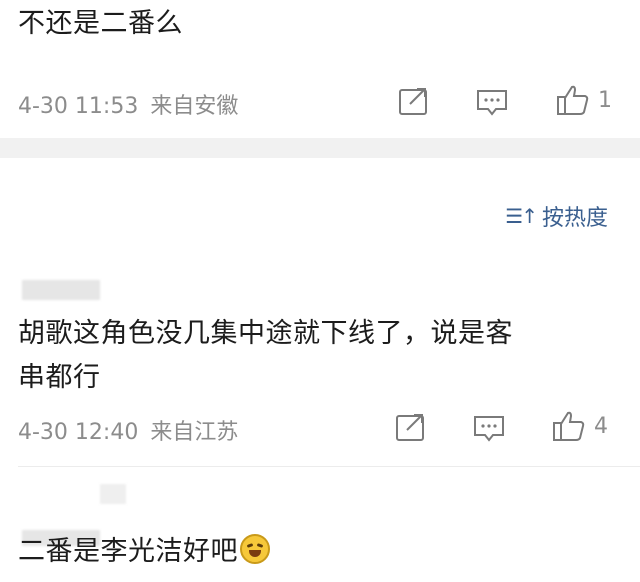 The image size is (640, 582). What do you see at coordinates (265, 333) in the screenshot?
I see `comment-text-line: 胡歌这角色没几集中途就下线了，说是客` at bounding box center [265, 333].